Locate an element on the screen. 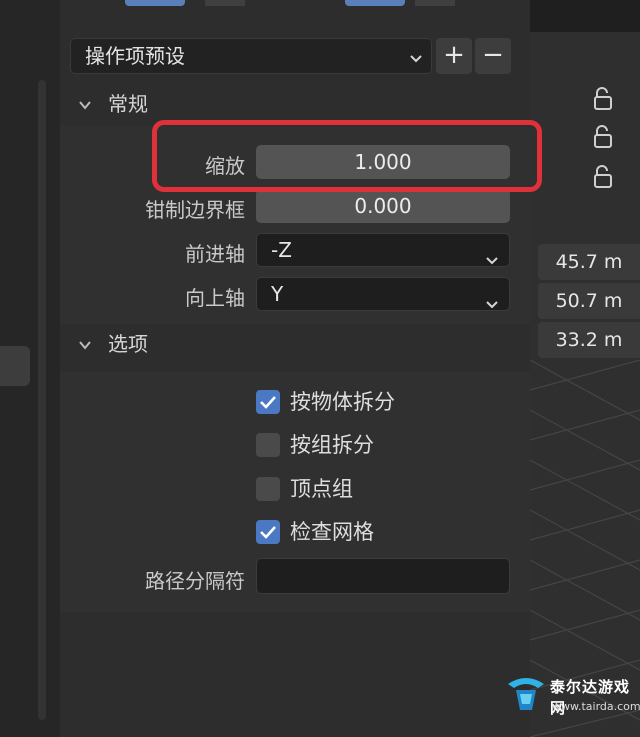 This screenshot has height=737, width=640. vertex-groups-label: 顶点组 is located at coordinates (321, 489).